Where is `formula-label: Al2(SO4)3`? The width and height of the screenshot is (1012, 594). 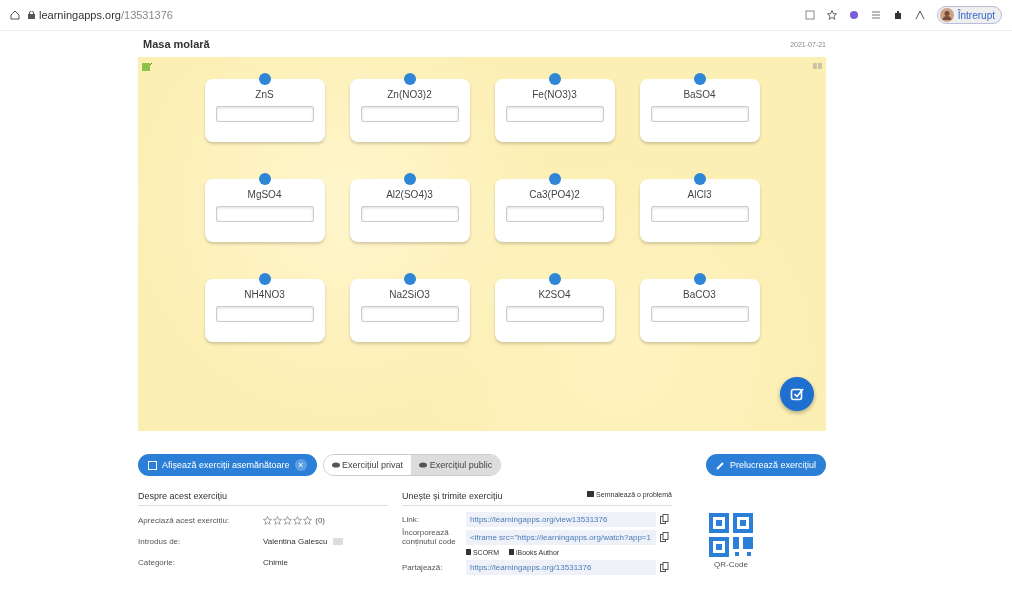 formula-label: Al2(SO4)3 is located at coordinates (409, 194).